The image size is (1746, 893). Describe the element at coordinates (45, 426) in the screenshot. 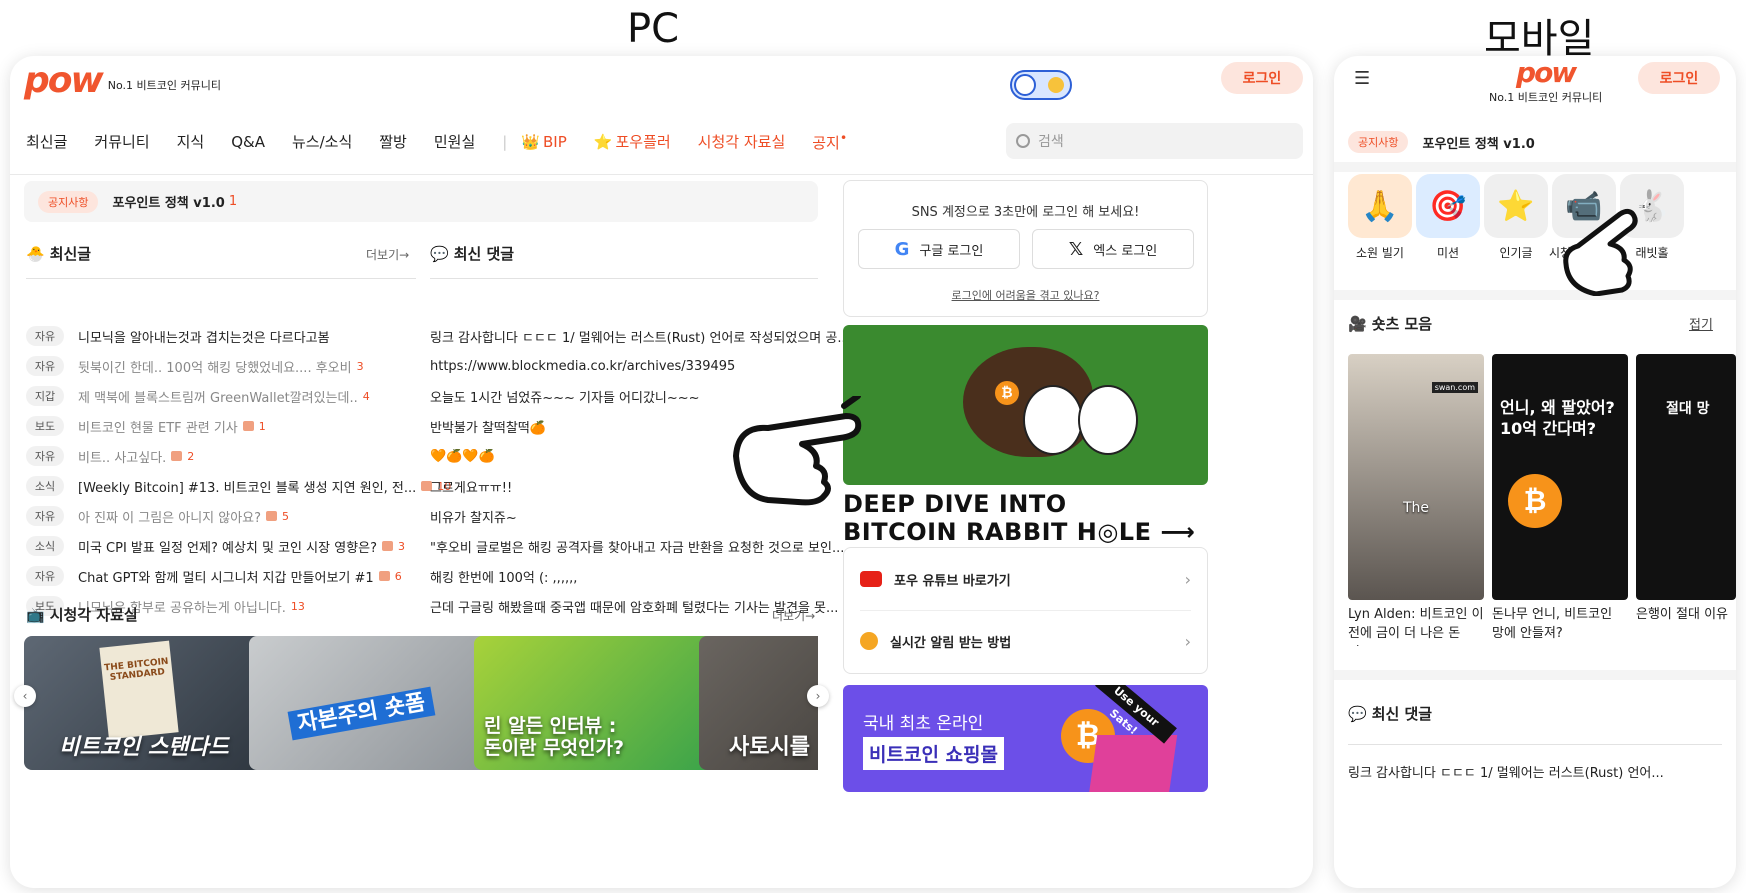

I see `post-category: 보도` at that location.